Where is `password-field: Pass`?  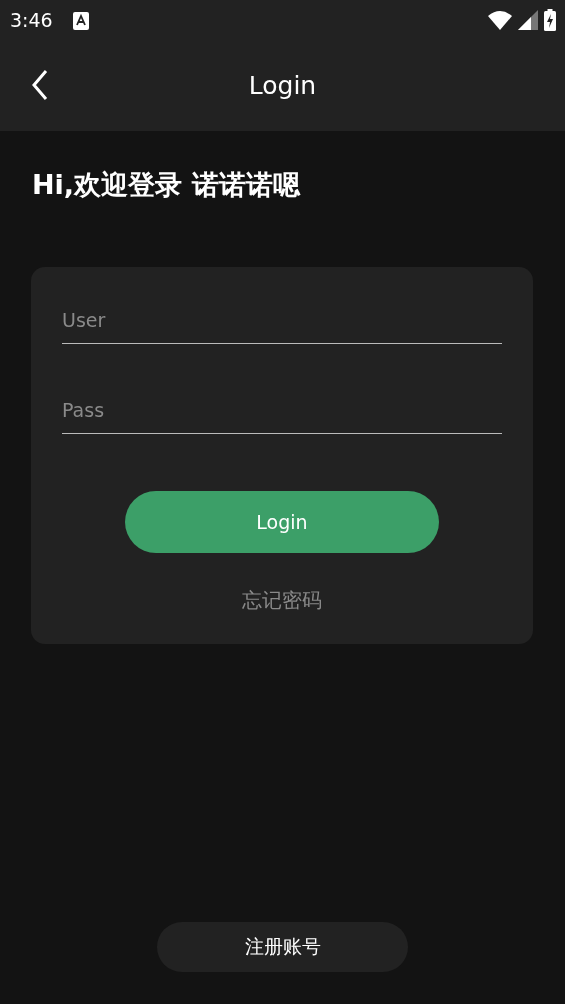 password-field: Pass is located at coordinates (282, 415).